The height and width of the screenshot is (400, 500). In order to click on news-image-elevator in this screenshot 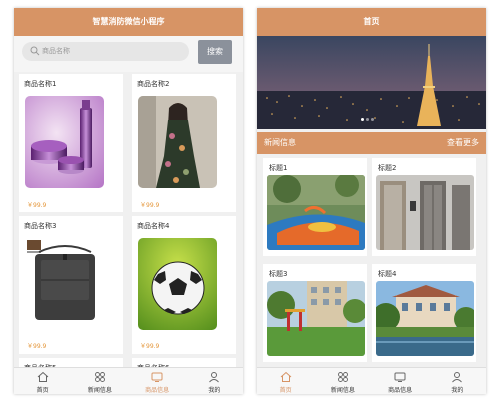, I will do `click(425, 212)`.